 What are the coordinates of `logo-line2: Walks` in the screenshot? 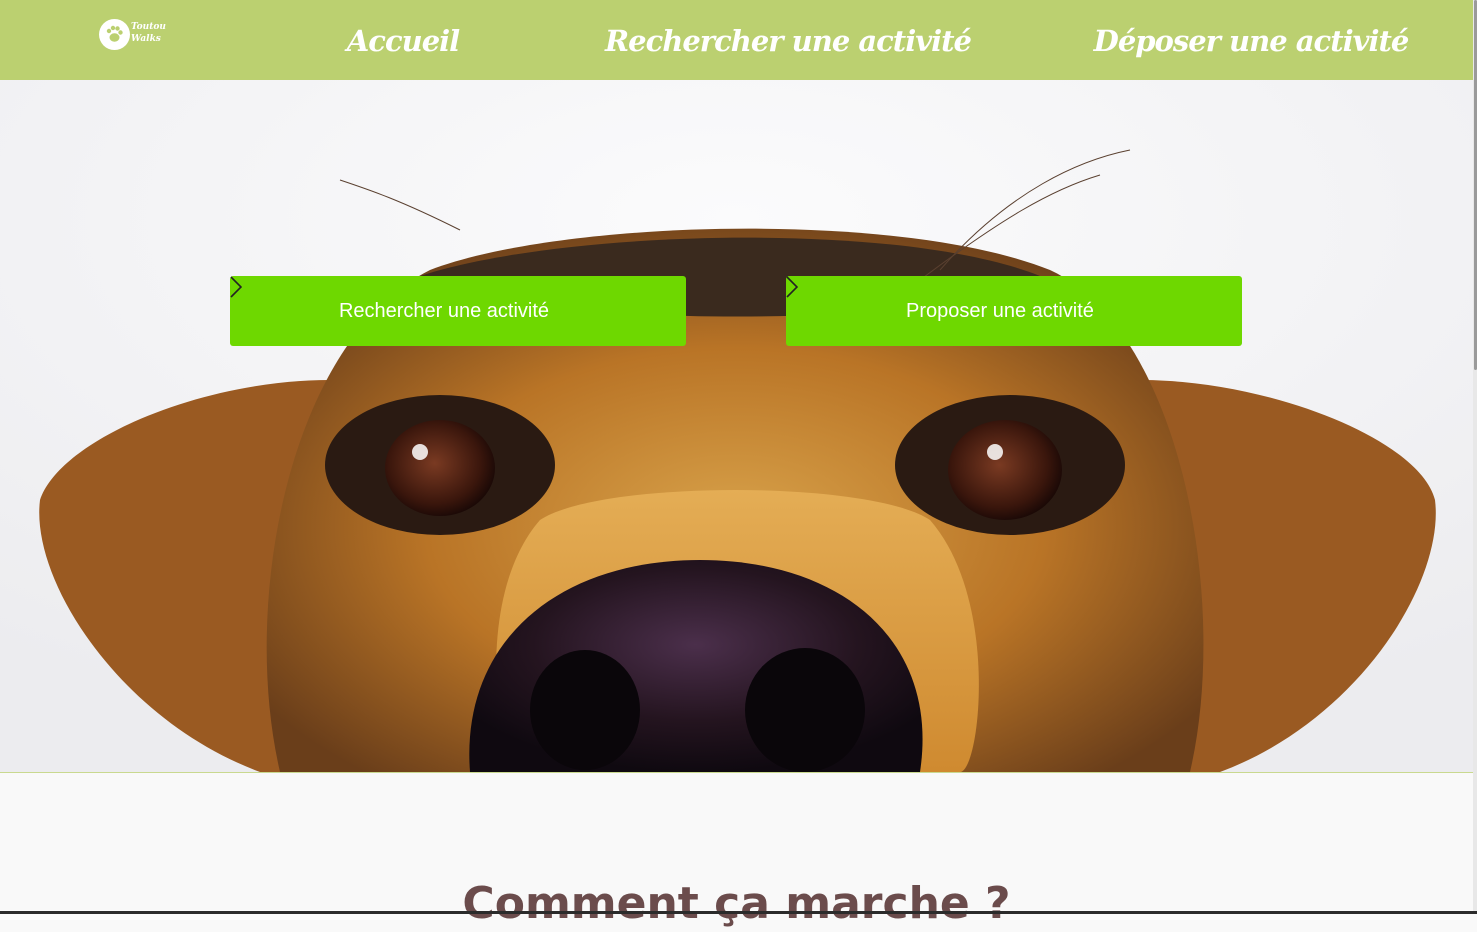 It's located at (146, 39).